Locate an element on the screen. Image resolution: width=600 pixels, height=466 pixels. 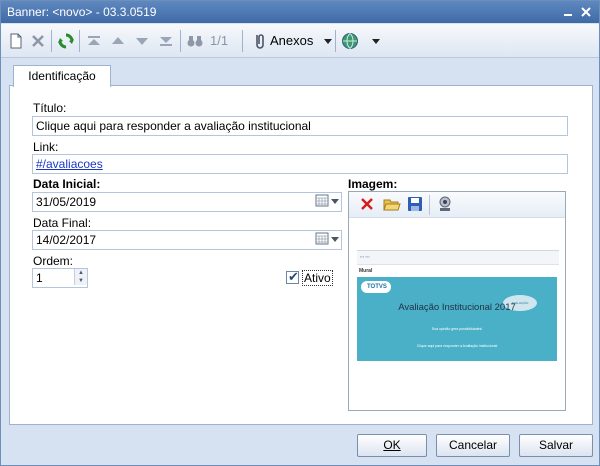
start-date-picker: 31/05/2019 is located at coordinates (187, 202).